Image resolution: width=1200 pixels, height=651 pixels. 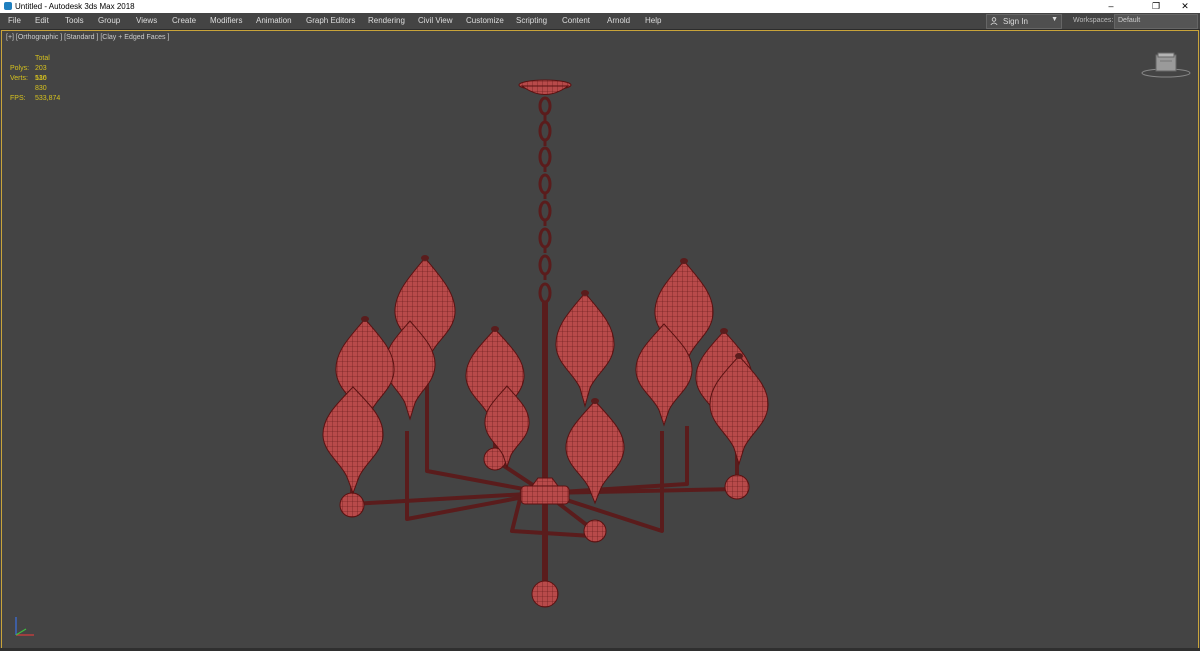 I want to click on menu-modifiers: Modifiers, so click(x=226, y=20).